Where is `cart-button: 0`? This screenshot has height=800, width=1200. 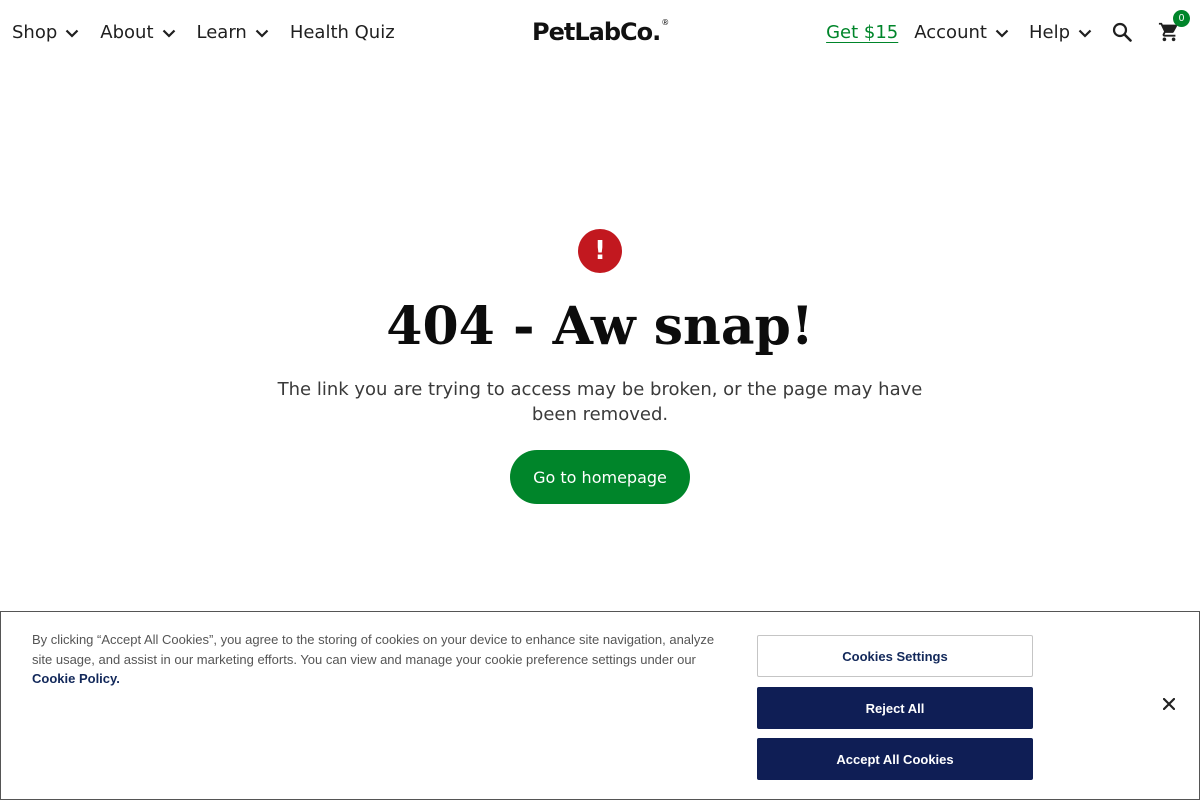
cart-button: 0 is located at coordinates (1174, 26).